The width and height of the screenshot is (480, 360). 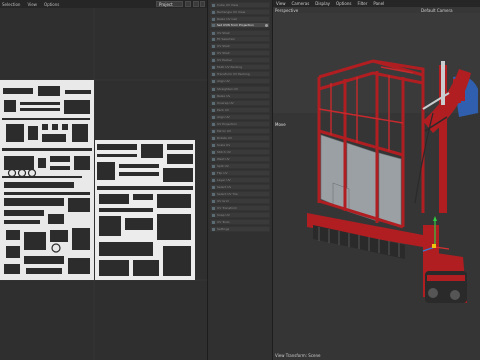 I want to click on command-item: Cube UV View, so click(x=240, y=5).